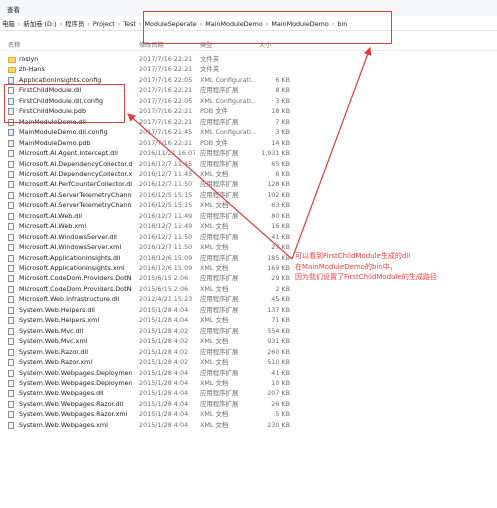 The height and width of the screenshot is (508, 497). What do you see at coordinates (248, 59) in the screenshot?
I see `file-row: roslyn 2017/7/16 22:21 文件夹` at bounding box center [248, 59].